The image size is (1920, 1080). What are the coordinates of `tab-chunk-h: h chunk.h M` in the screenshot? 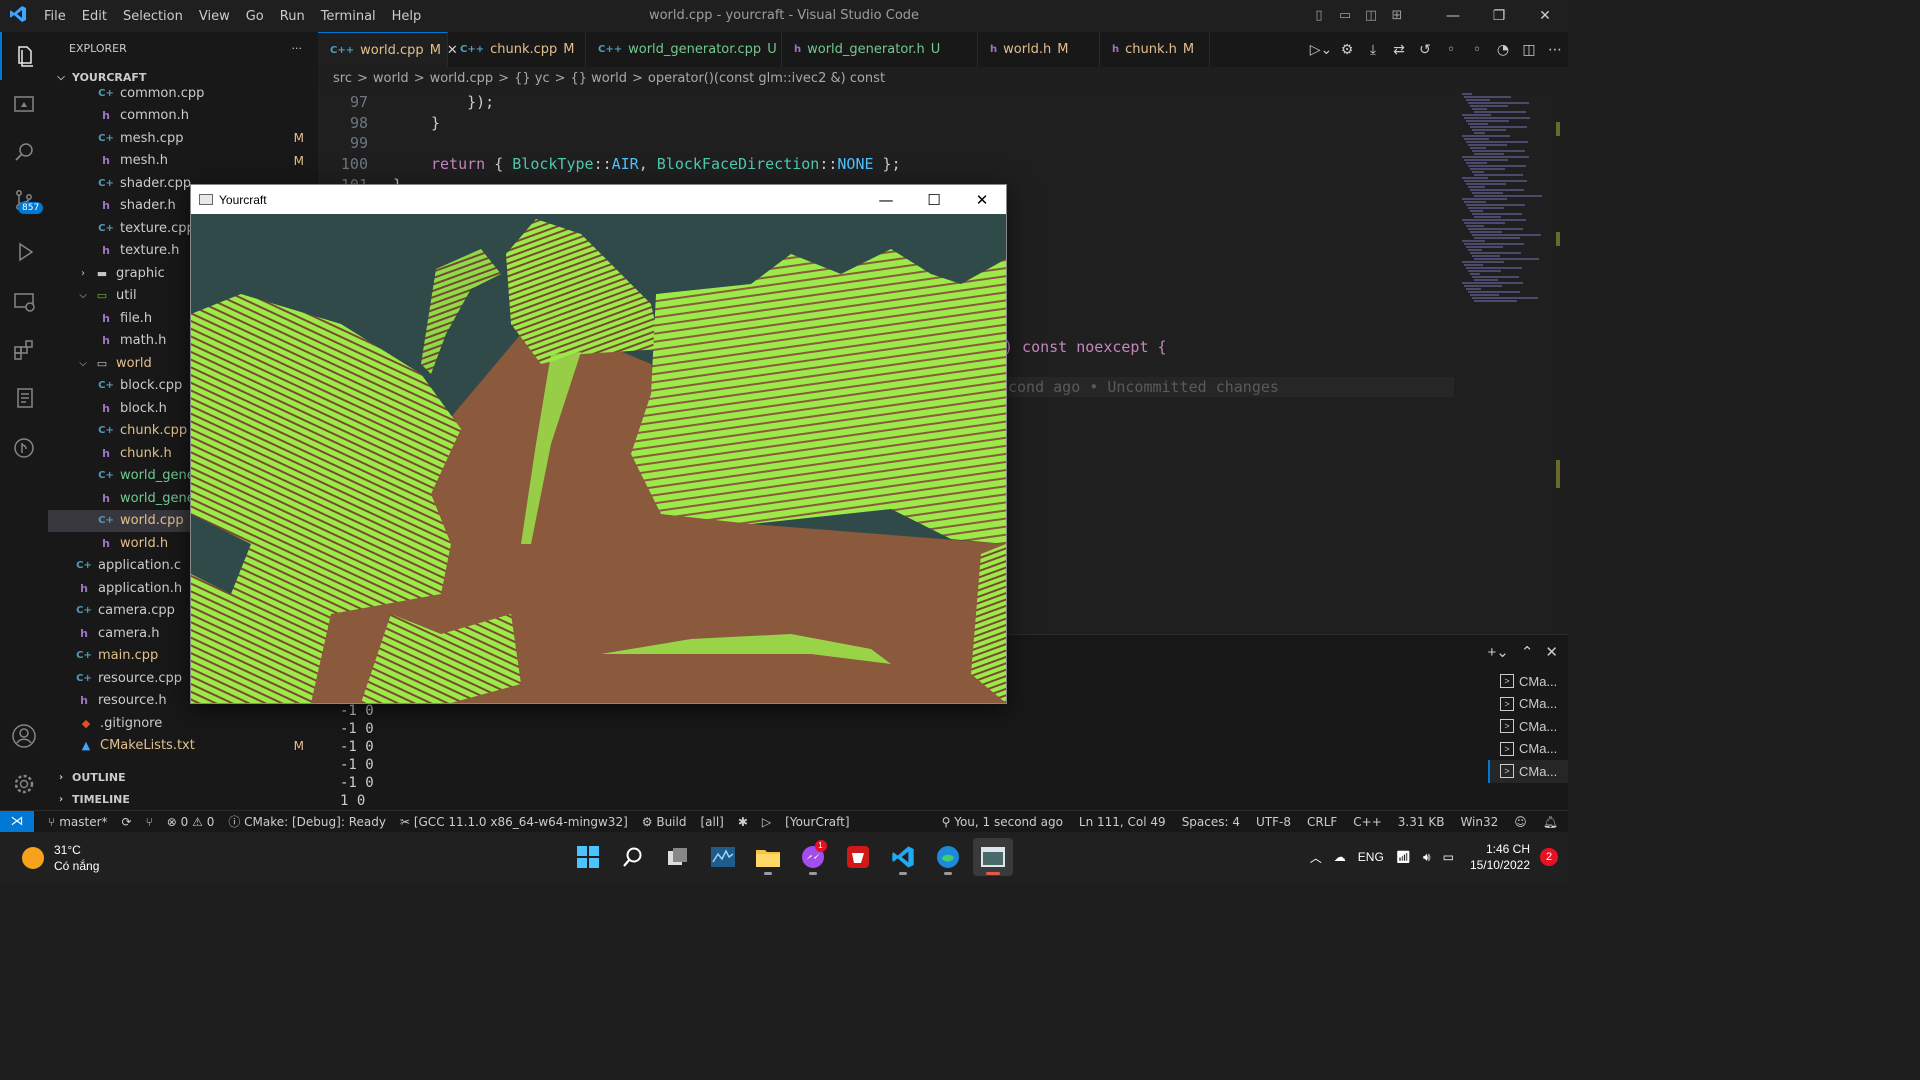 It's located at (1155, 49).